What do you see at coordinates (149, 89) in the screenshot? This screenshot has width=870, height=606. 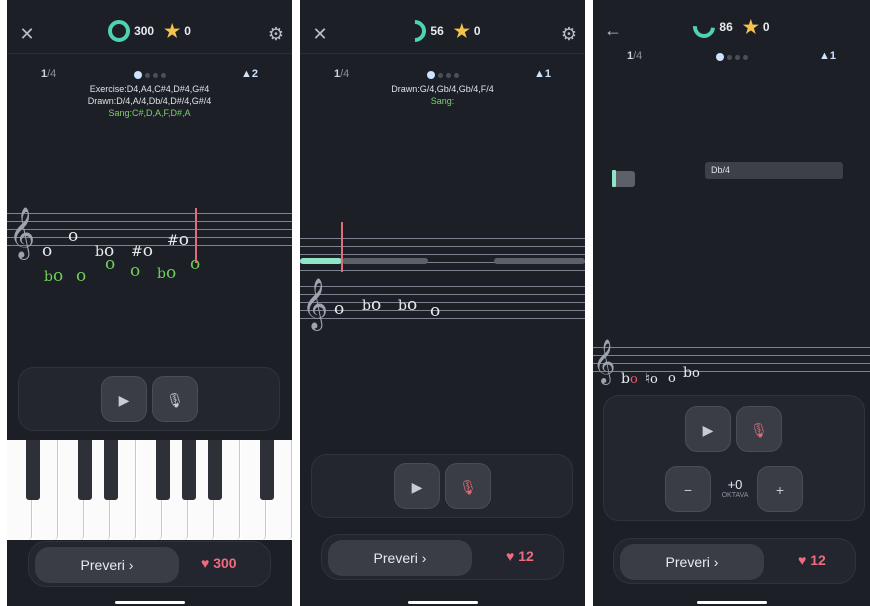 I see `exercise-notes: Exercise:D4,A4,C#4,D#4,G#4` at bounding box center [149, 89].